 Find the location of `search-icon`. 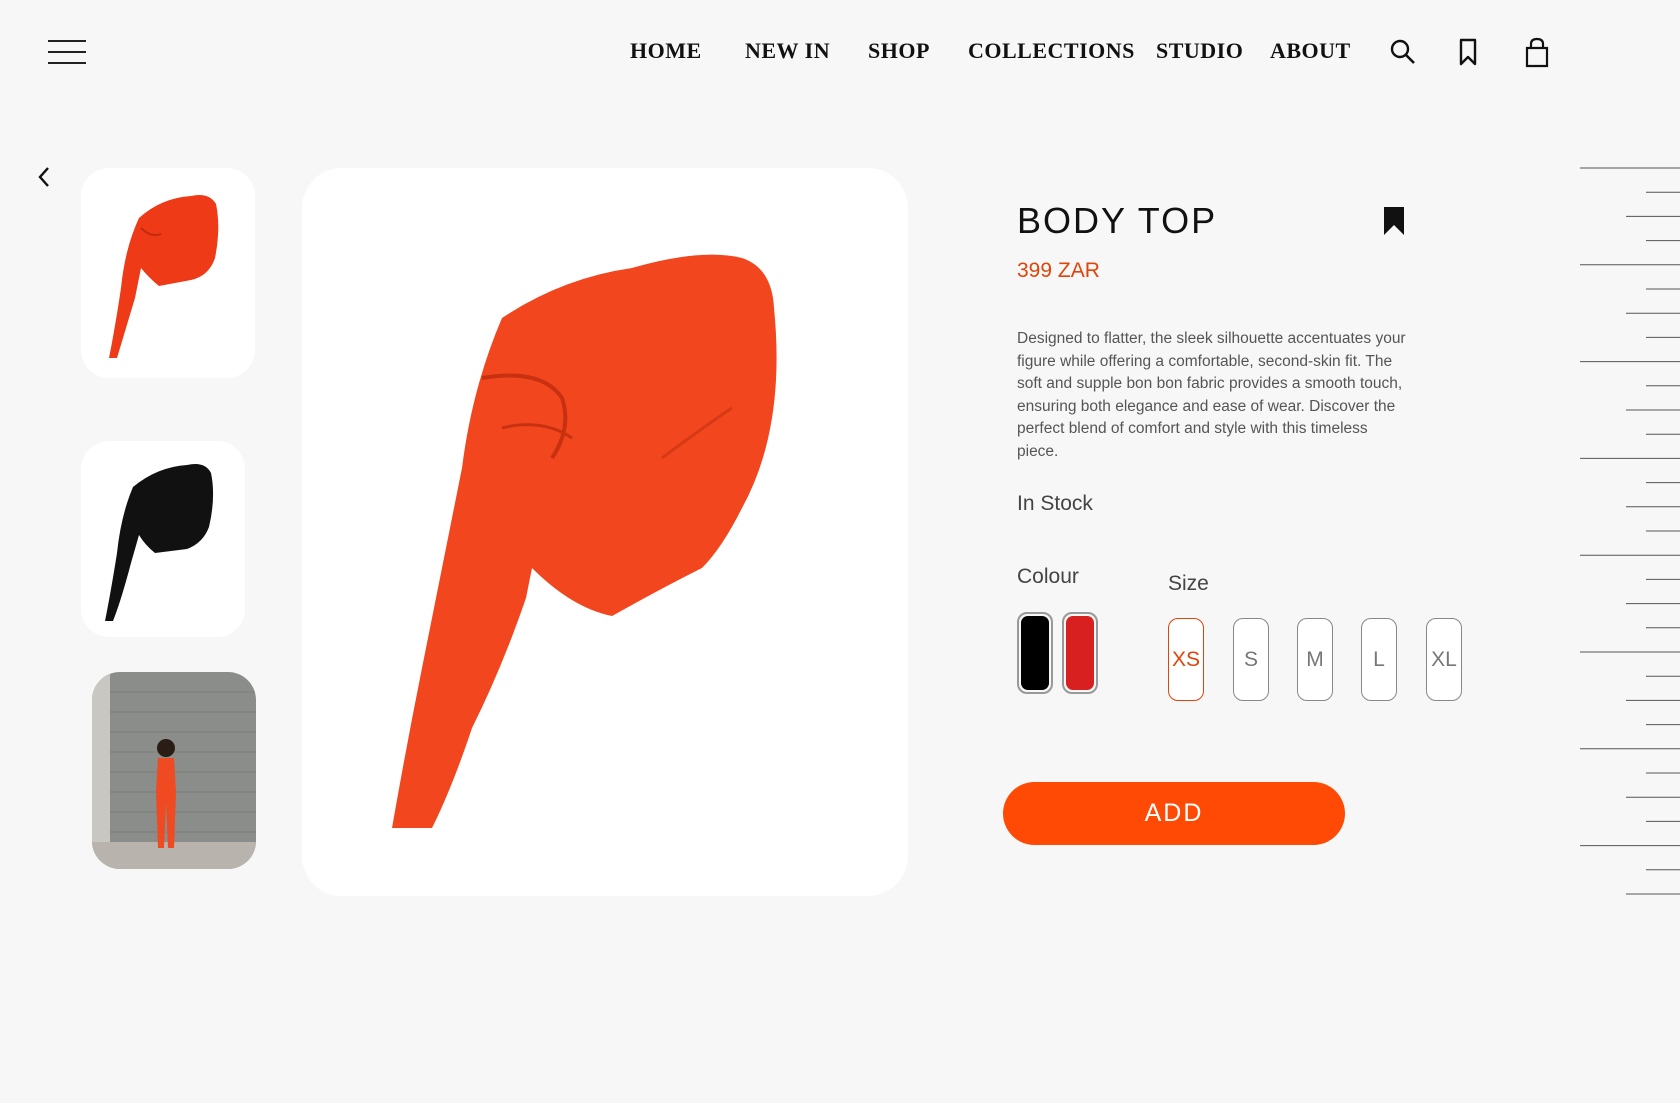

search-icon is located at coordinates (1403, 52).